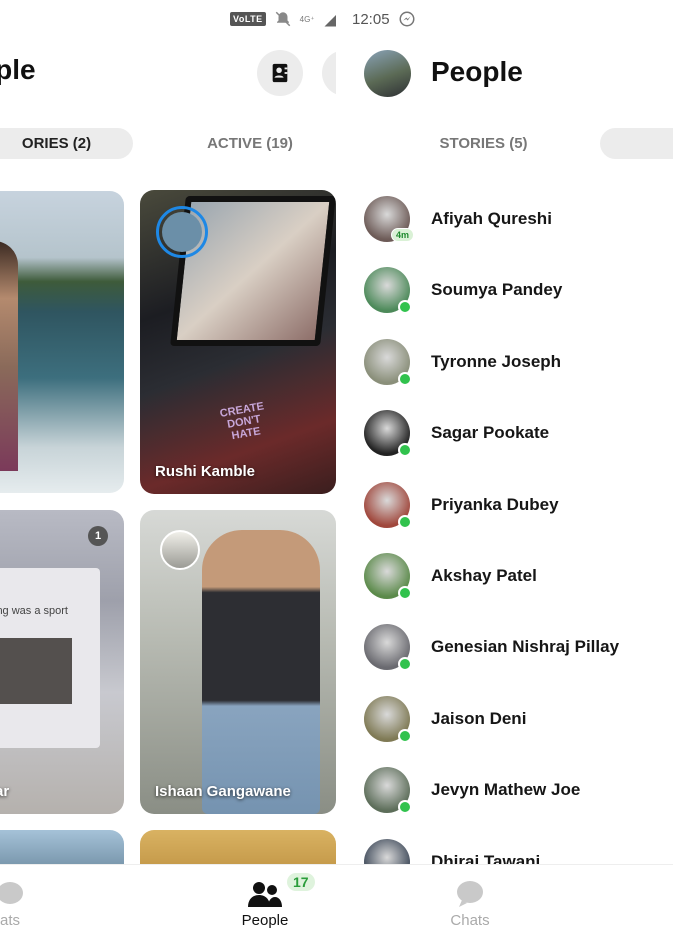 The height and width of the screenshot is (940, 673). What do you see at coordinates (636, 143) in the screenshot?
I see `tab-active` at bounding box center [636, 143].